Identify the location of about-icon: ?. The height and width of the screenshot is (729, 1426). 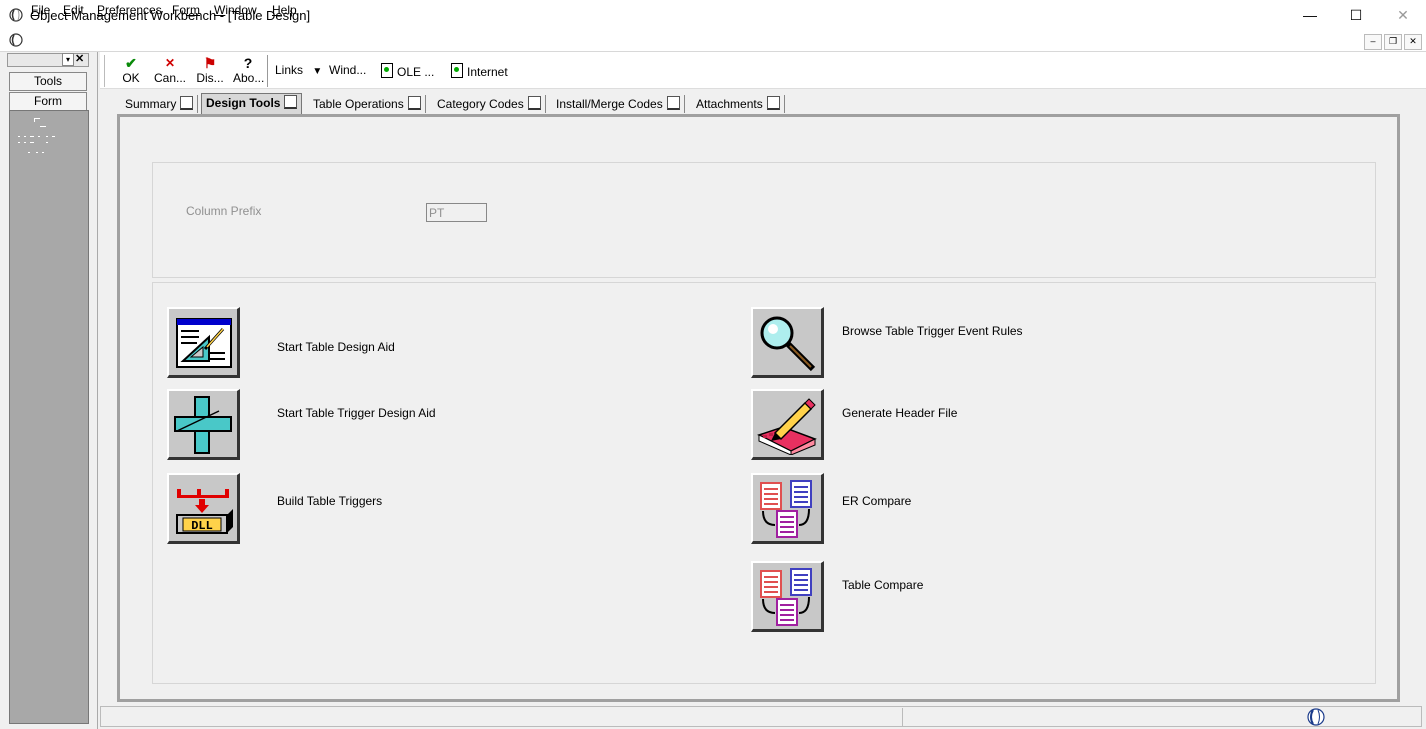
(248, 63).